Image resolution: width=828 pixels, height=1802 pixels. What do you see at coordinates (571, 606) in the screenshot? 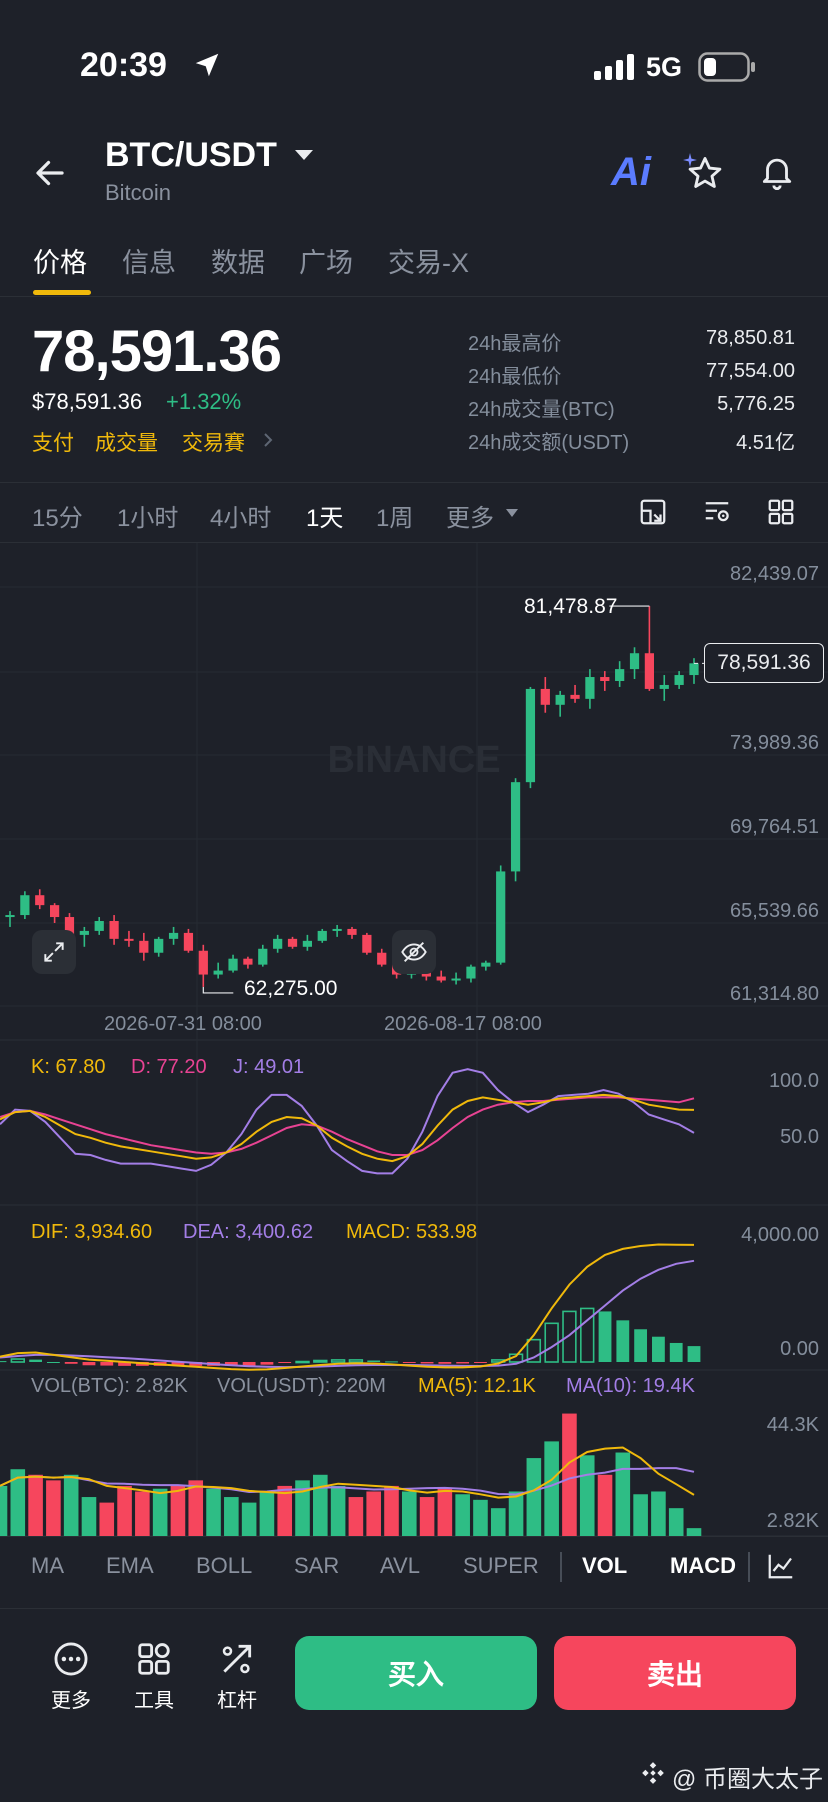
I see `high-marker-label: 81,478.87` at bounding box center [571, 606].